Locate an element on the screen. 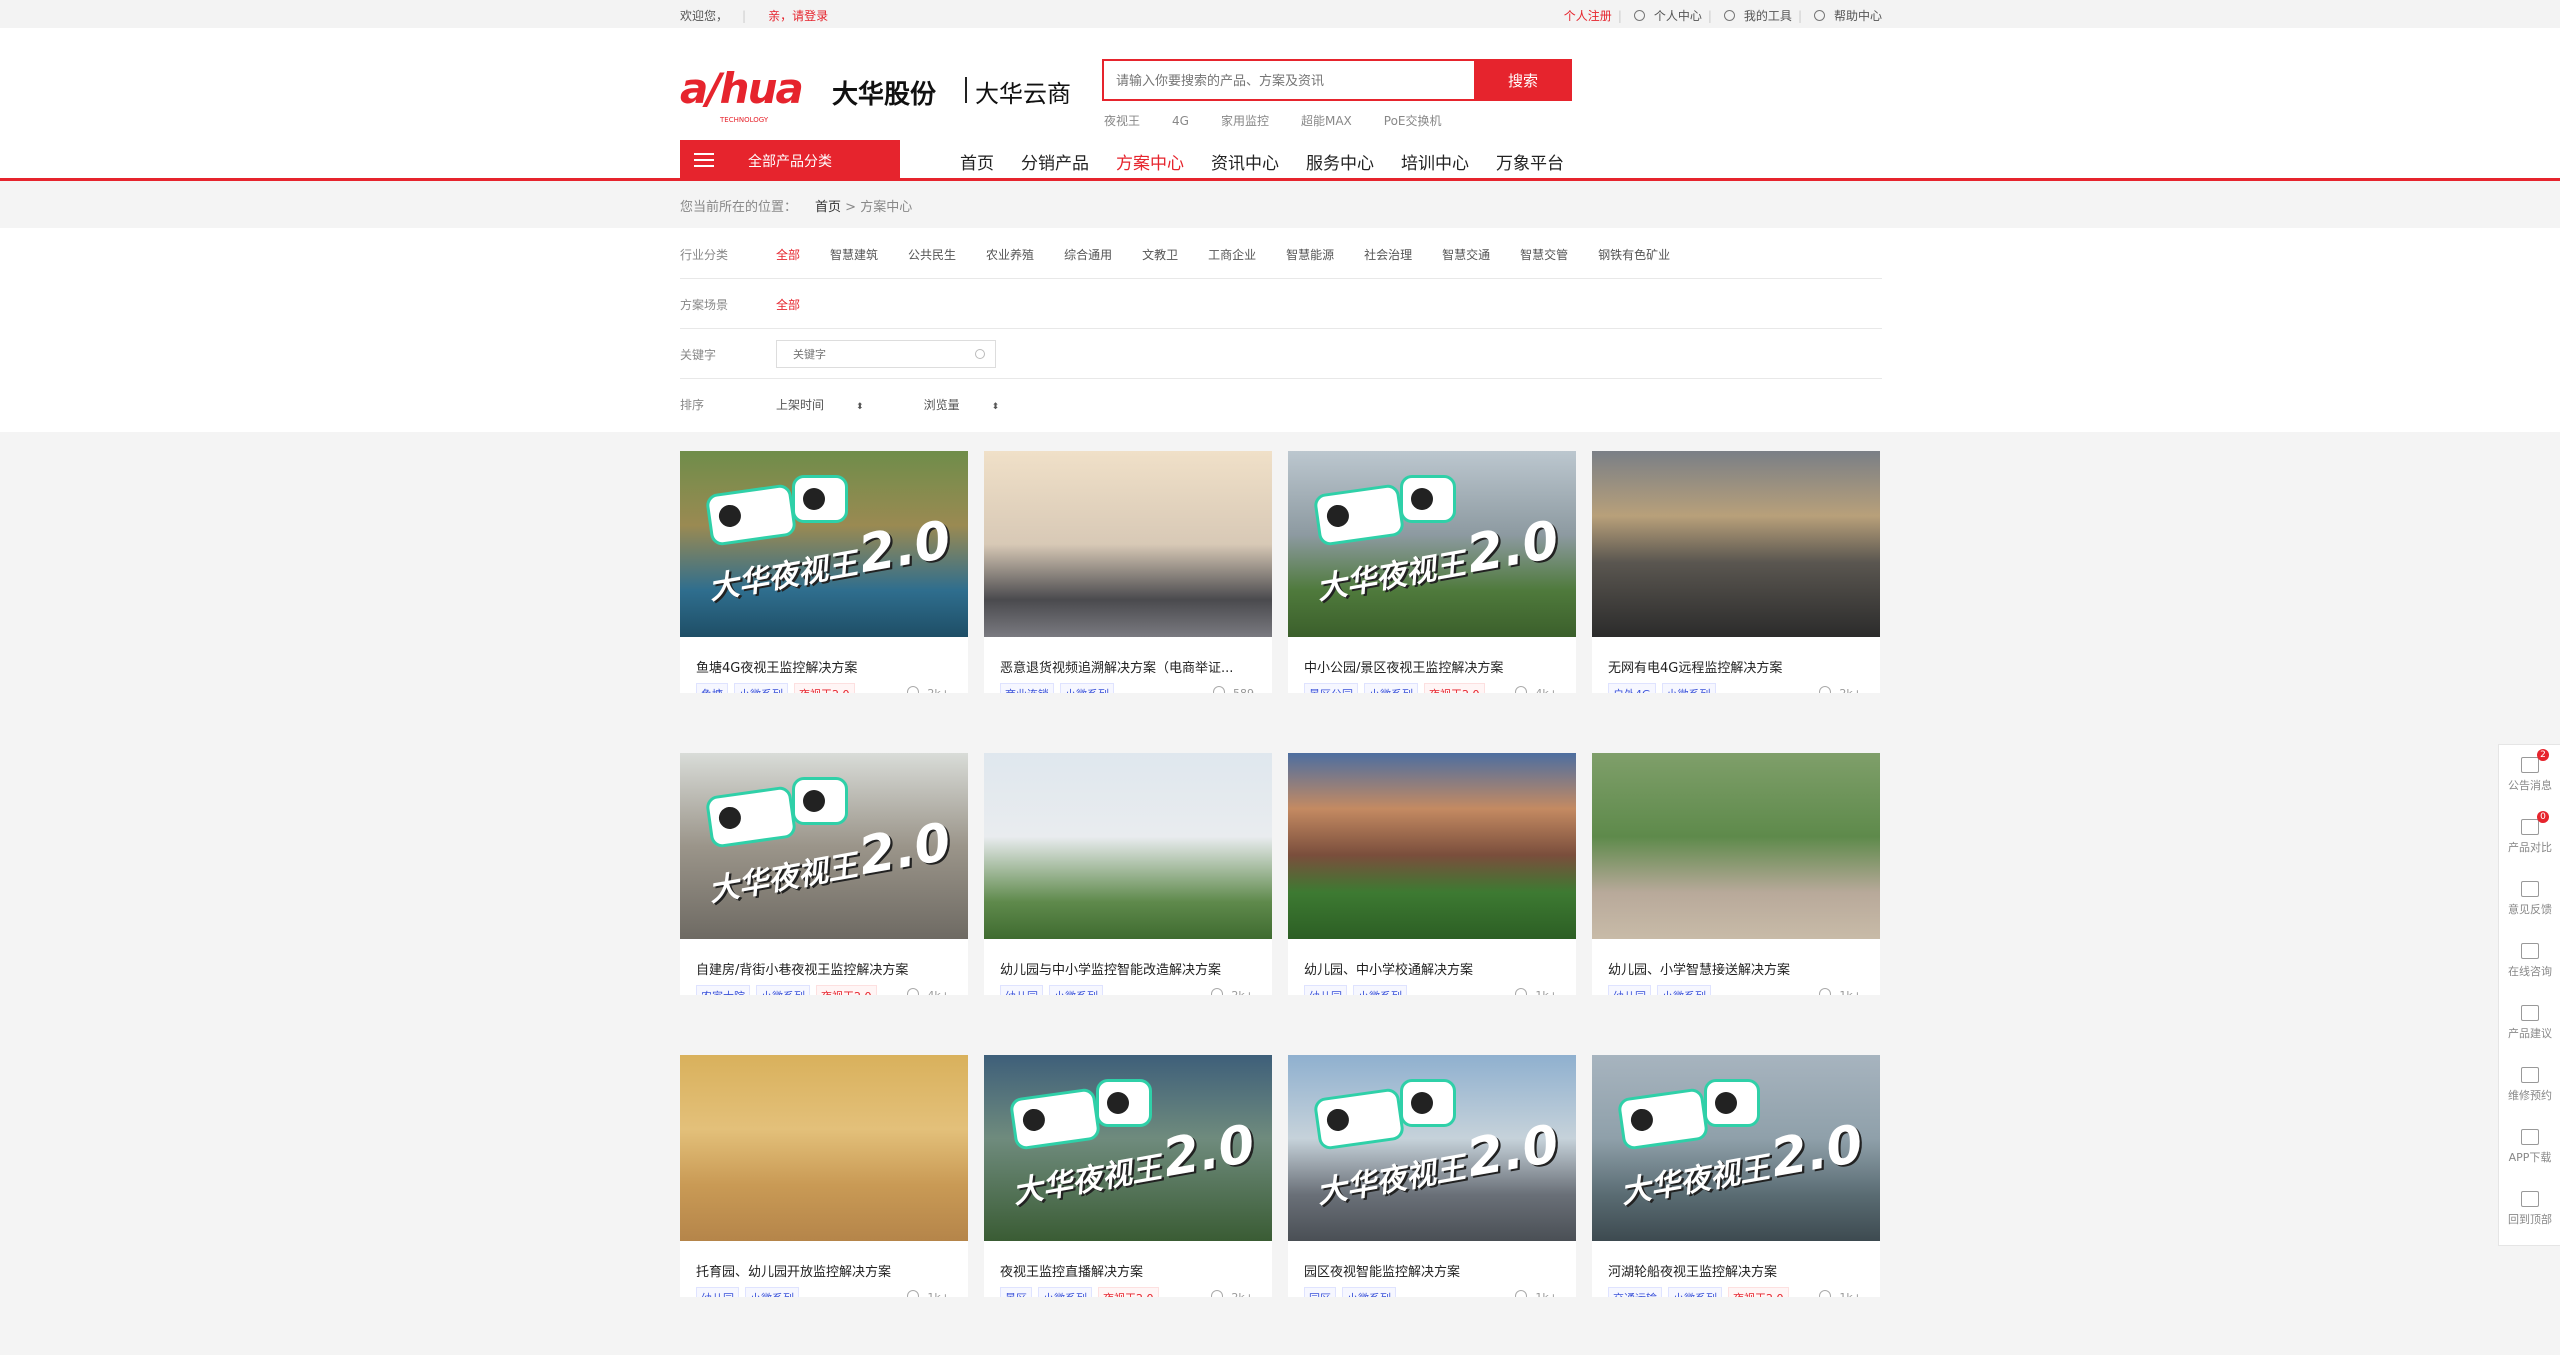 This screenshot has height=1355, width=2560. float-item: 回到顶部 is located at coordinates (2529, 1210).